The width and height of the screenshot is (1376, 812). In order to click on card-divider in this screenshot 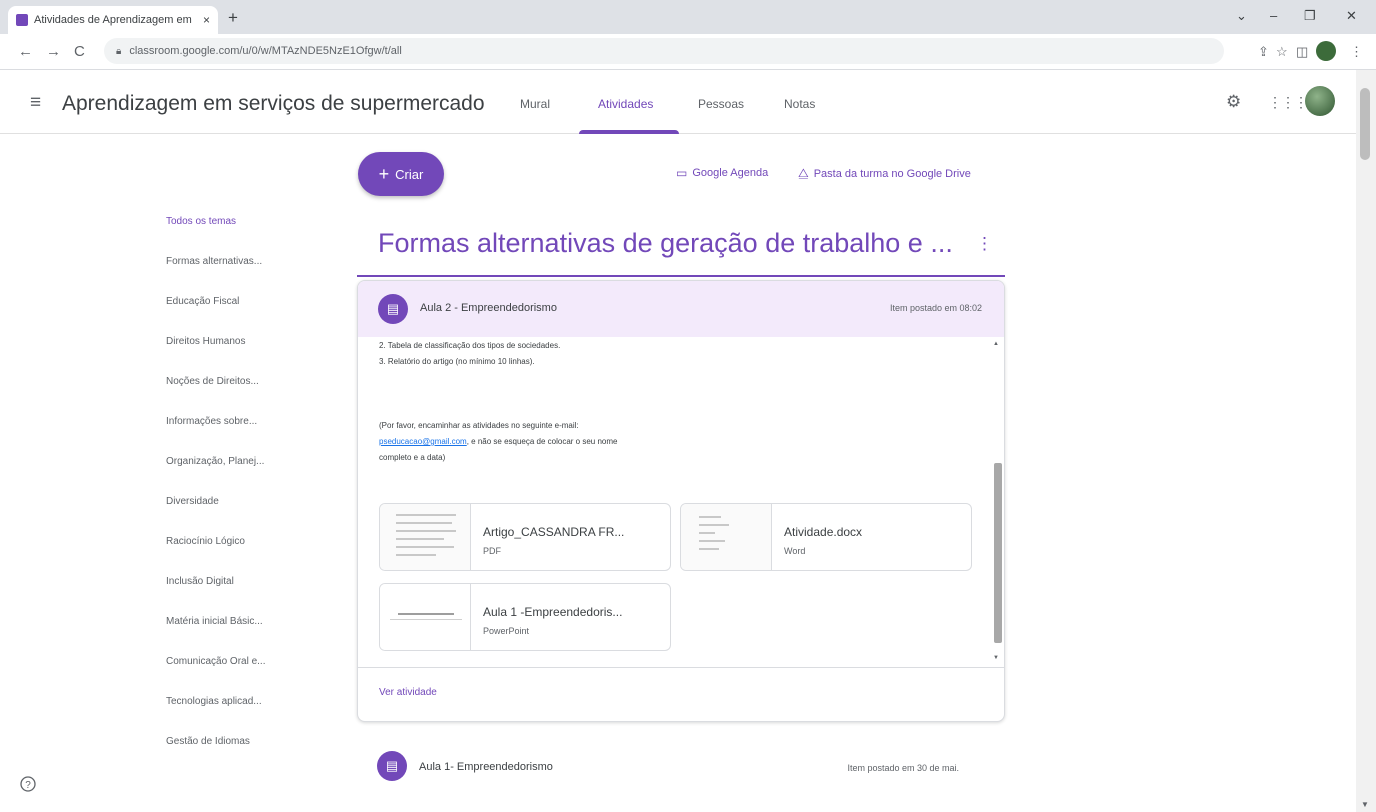, I will do `click(681, 667)`.